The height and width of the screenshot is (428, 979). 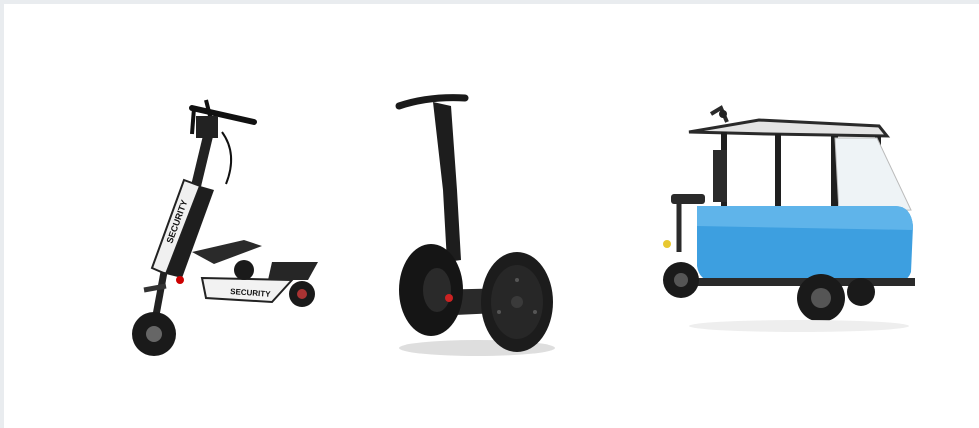 What do you see at coordinates (474, 226) in the screenshot?
I see `segway-image` at bounding box center [474, 226].